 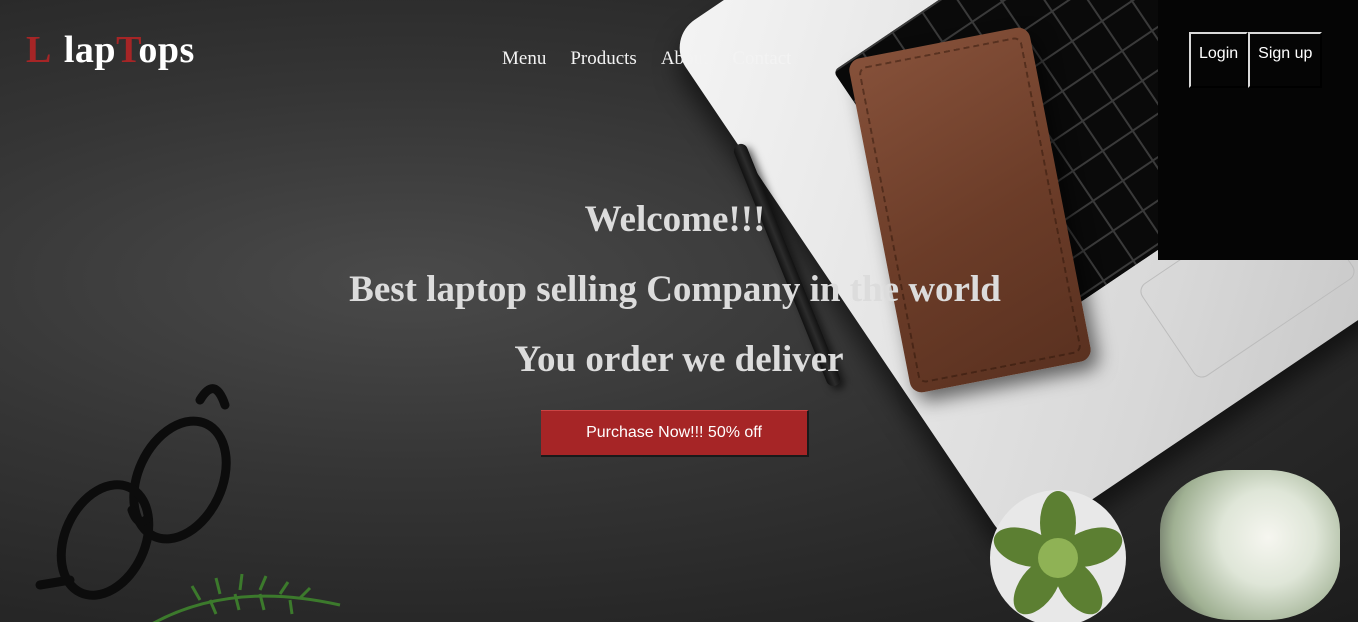 I want to click on hero-subtagline: You order we deliver, so click(x=679, y=359).